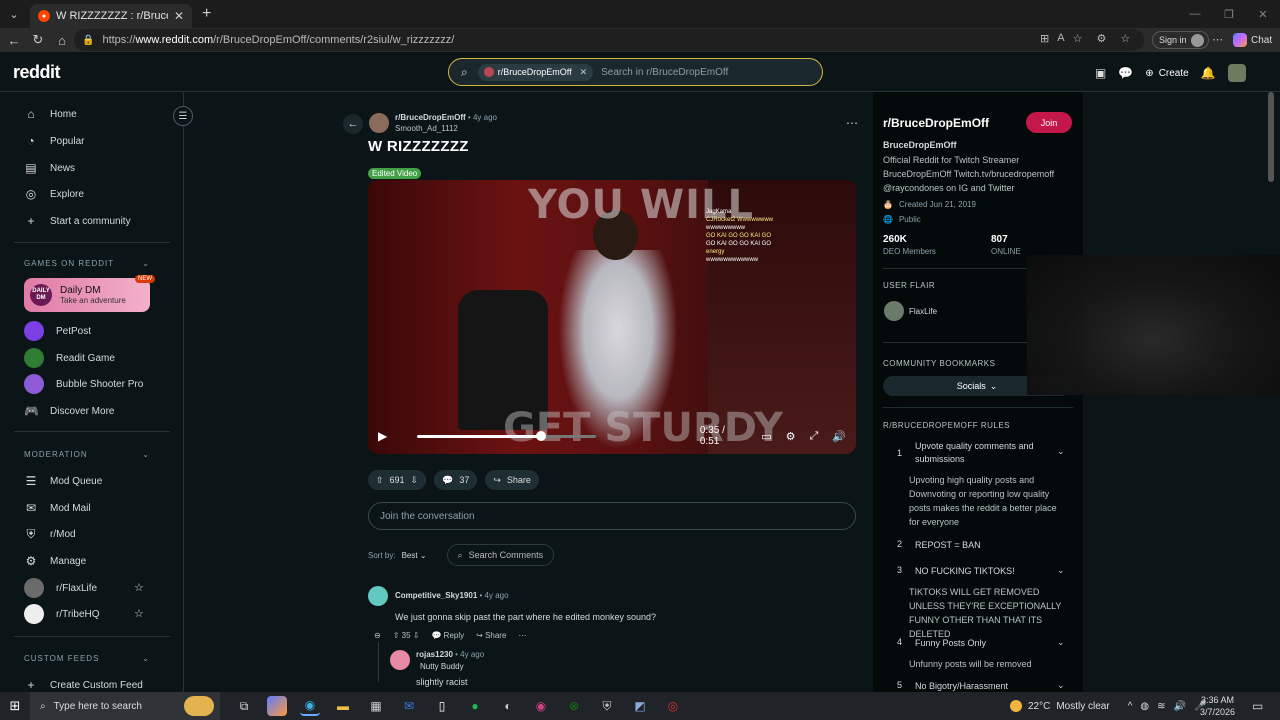 This screenshot has height=720, width=1280. What do you see at coordinates (38, 40) in the screenshot?
I see `refresh-icon: ↻` at bounding box center [38, 40].